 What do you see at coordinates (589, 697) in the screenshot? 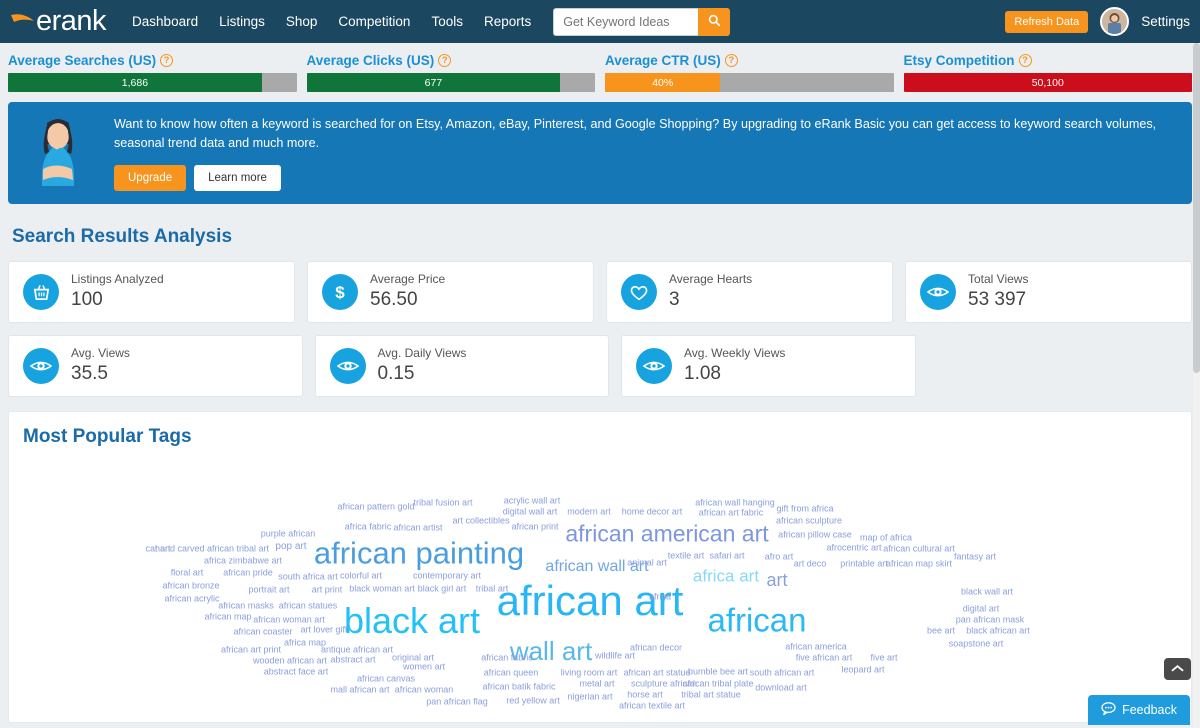
I see `tag-item: nigerian art` at bounding box center [589, 697].